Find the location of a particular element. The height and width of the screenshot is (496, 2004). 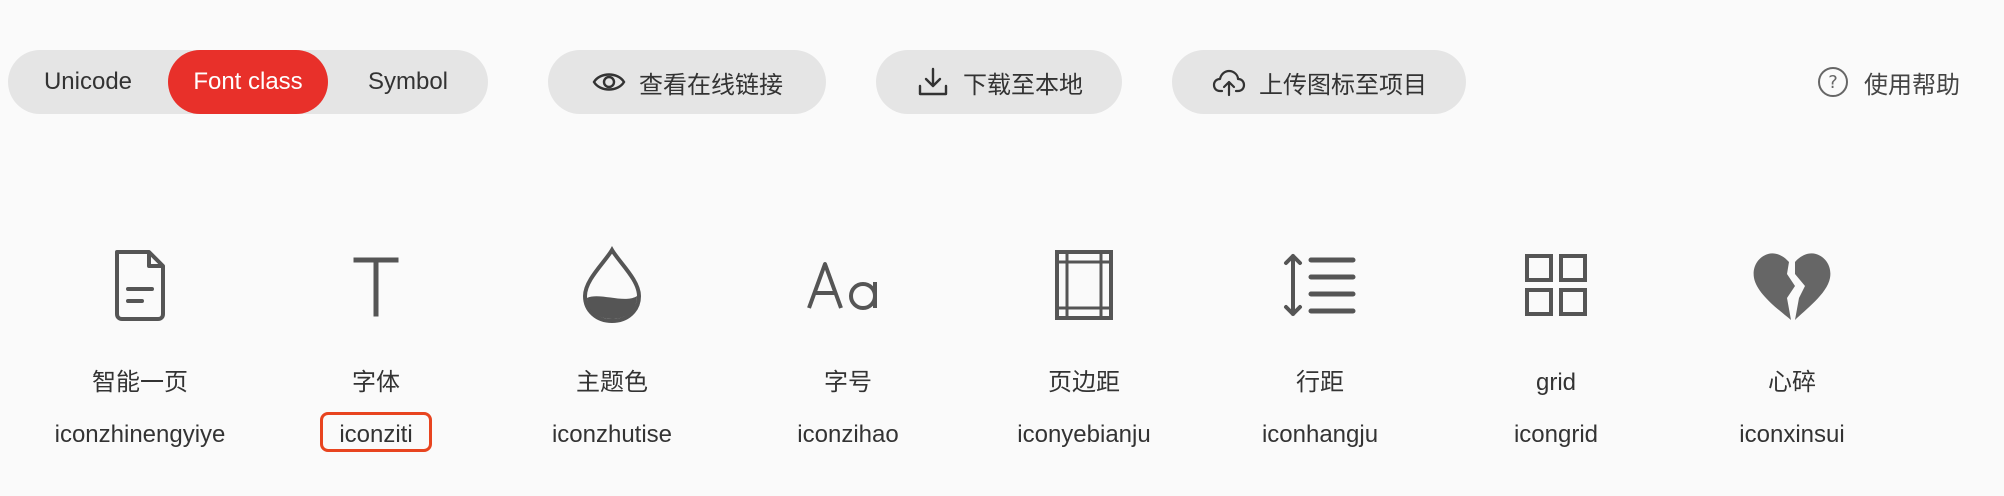

grid-icon is located at coordinates (1556, 285).